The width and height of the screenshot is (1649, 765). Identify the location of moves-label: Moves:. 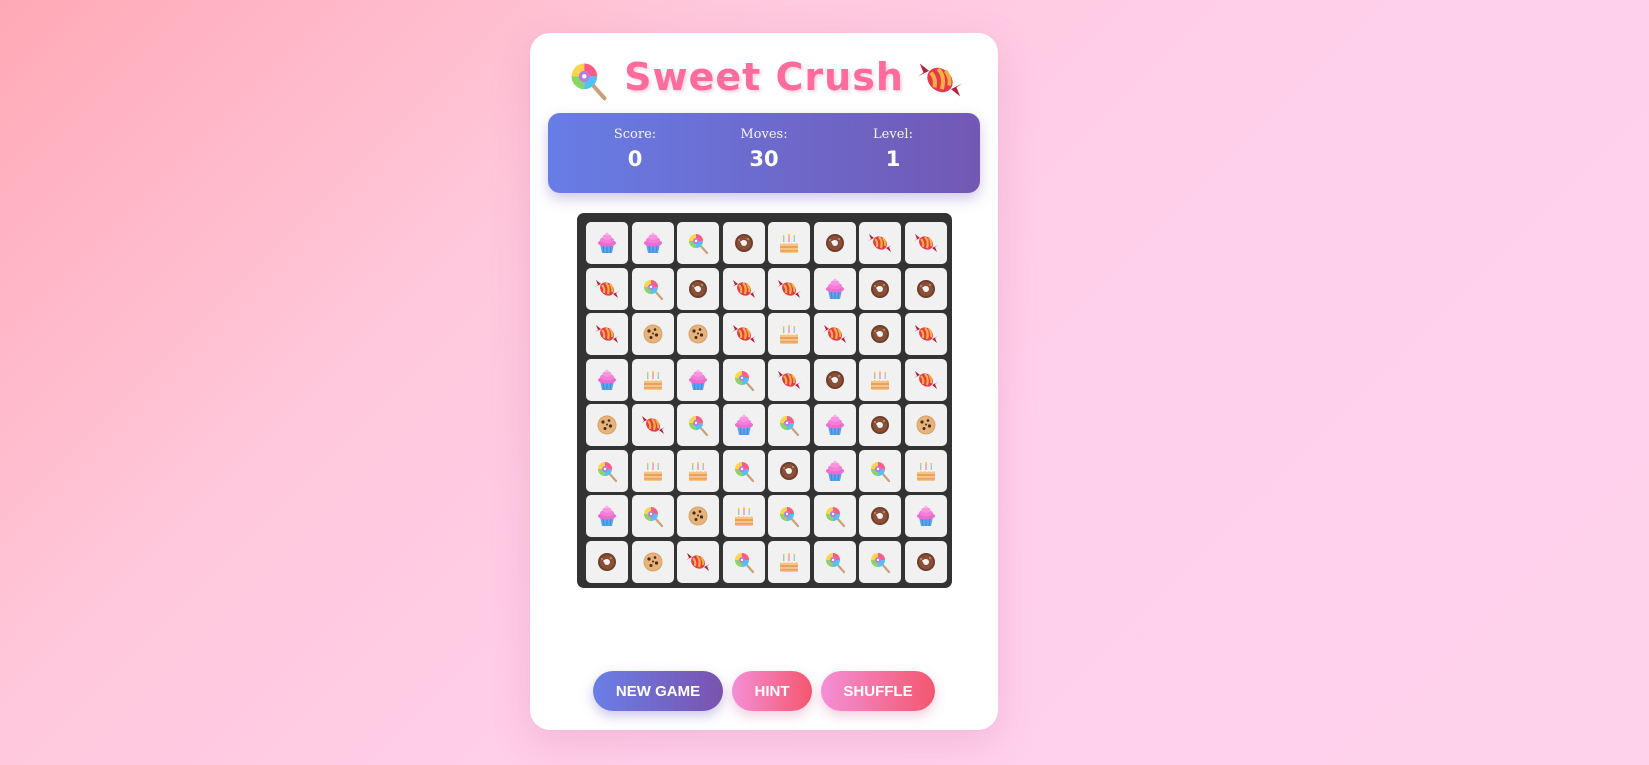
(764, 134).